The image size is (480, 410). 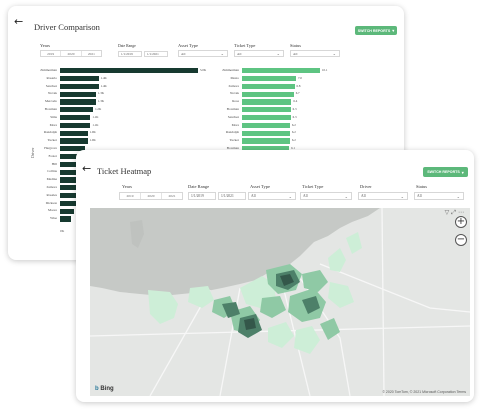 I want to click on bar-label: Novak, so click(x=52, y=93).